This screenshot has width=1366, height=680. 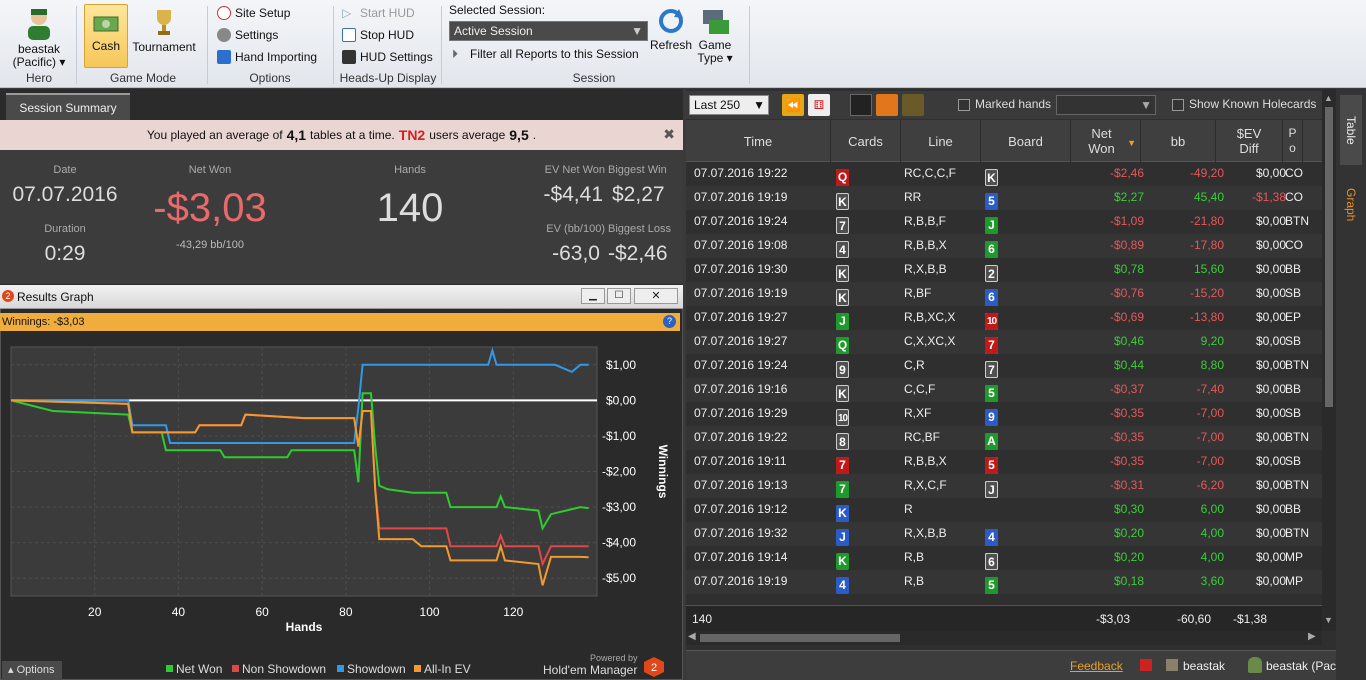 What do you see at coordinates (106, 36) in the screenshot?
I see `cash-button: Cash` at bounding box center [106, 36].